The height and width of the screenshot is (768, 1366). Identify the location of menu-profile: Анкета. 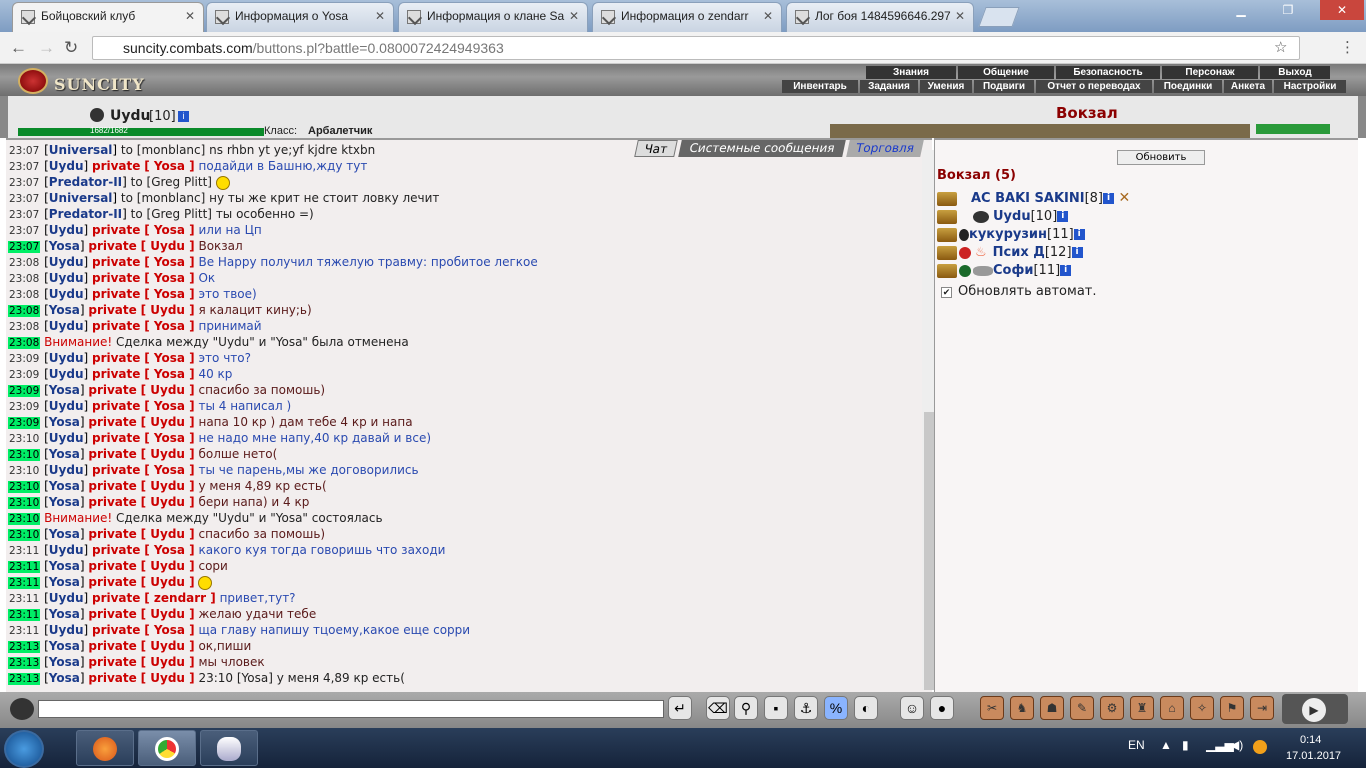
(1248, 86).